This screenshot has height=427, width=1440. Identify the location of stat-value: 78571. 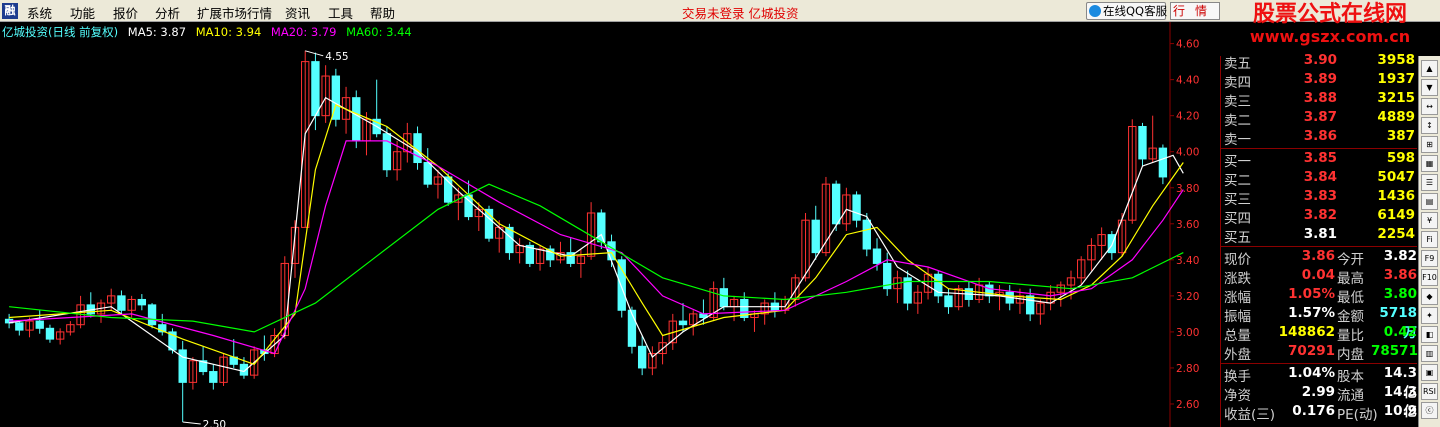
(1394, 351).